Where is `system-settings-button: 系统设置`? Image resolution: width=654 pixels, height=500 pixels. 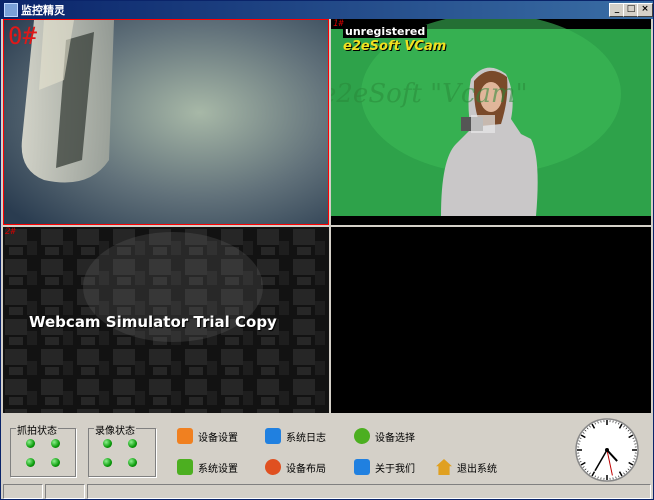
system-settings-button: 系统设置 is located at coordinates (207, 467).